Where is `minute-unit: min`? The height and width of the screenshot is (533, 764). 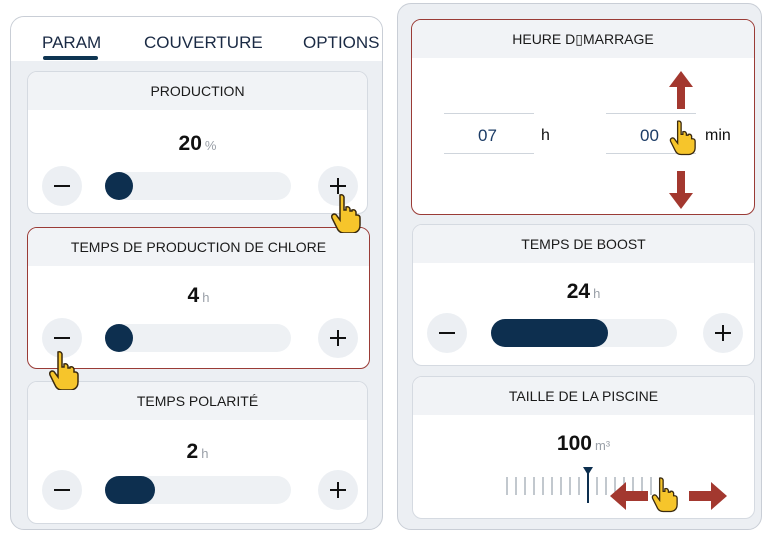
minute-unit: min is located at coordinates (718, 135).